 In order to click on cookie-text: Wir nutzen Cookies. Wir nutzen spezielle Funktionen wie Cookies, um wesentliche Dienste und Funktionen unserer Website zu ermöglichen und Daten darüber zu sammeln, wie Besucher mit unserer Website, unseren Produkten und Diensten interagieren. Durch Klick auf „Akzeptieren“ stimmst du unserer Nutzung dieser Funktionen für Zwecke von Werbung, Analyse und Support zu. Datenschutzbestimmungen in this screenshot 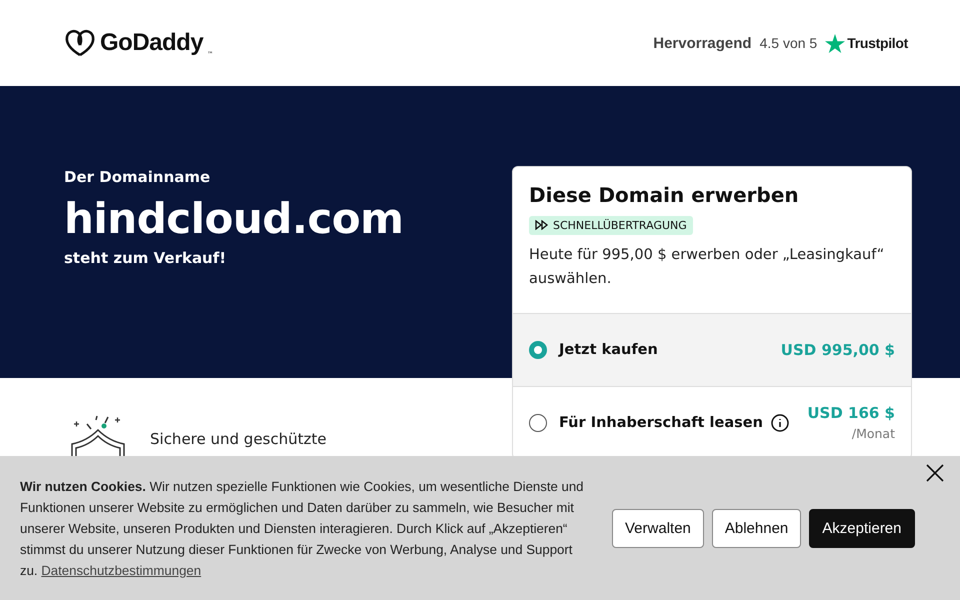, I will do `click(302, 529)`.